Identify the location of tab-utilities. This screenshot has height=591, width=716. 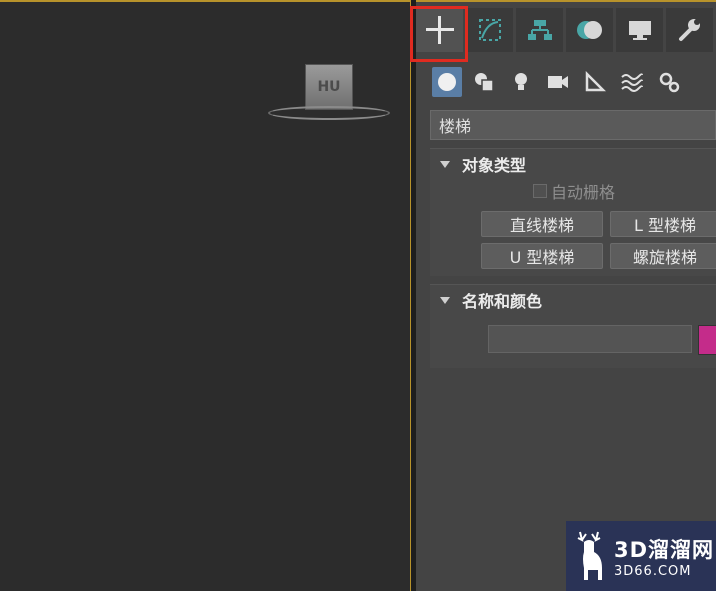
(689, 30).